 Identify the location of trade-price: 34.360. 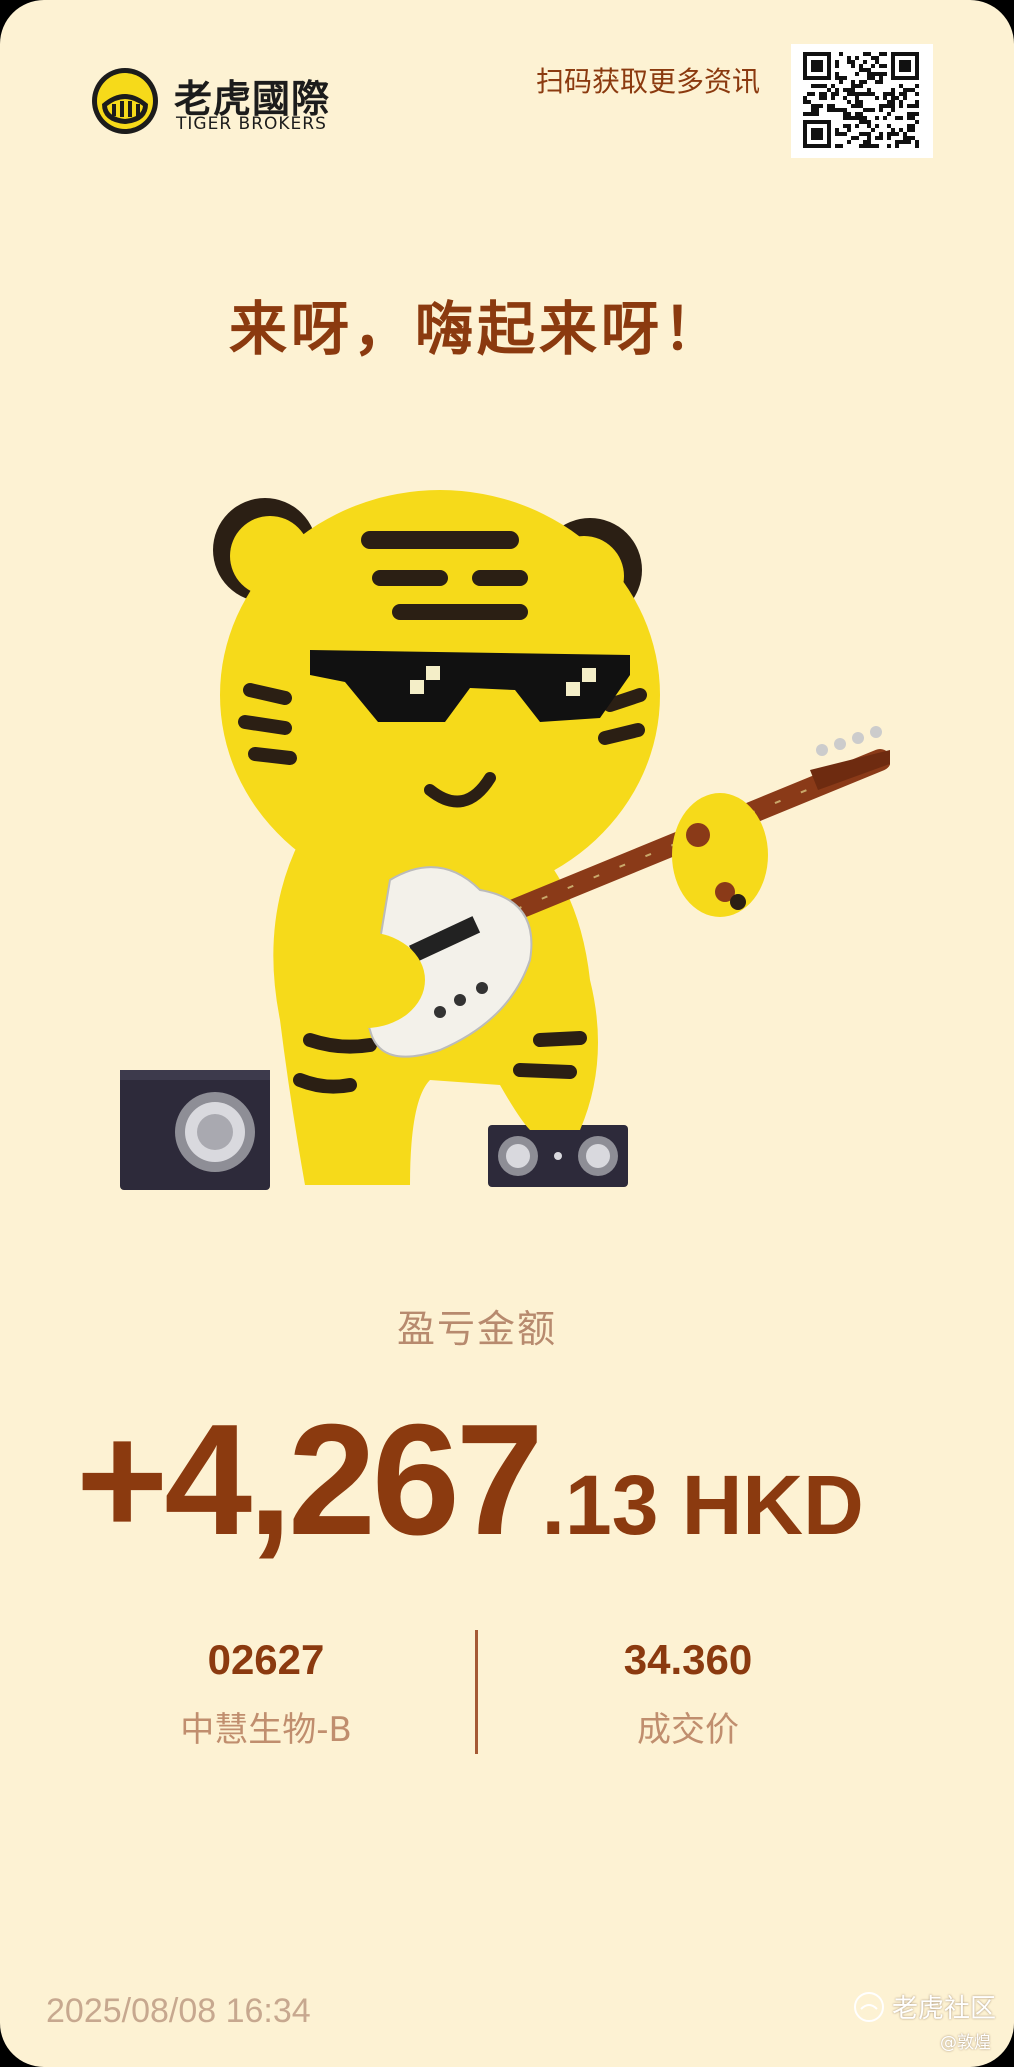
(688, 1659).